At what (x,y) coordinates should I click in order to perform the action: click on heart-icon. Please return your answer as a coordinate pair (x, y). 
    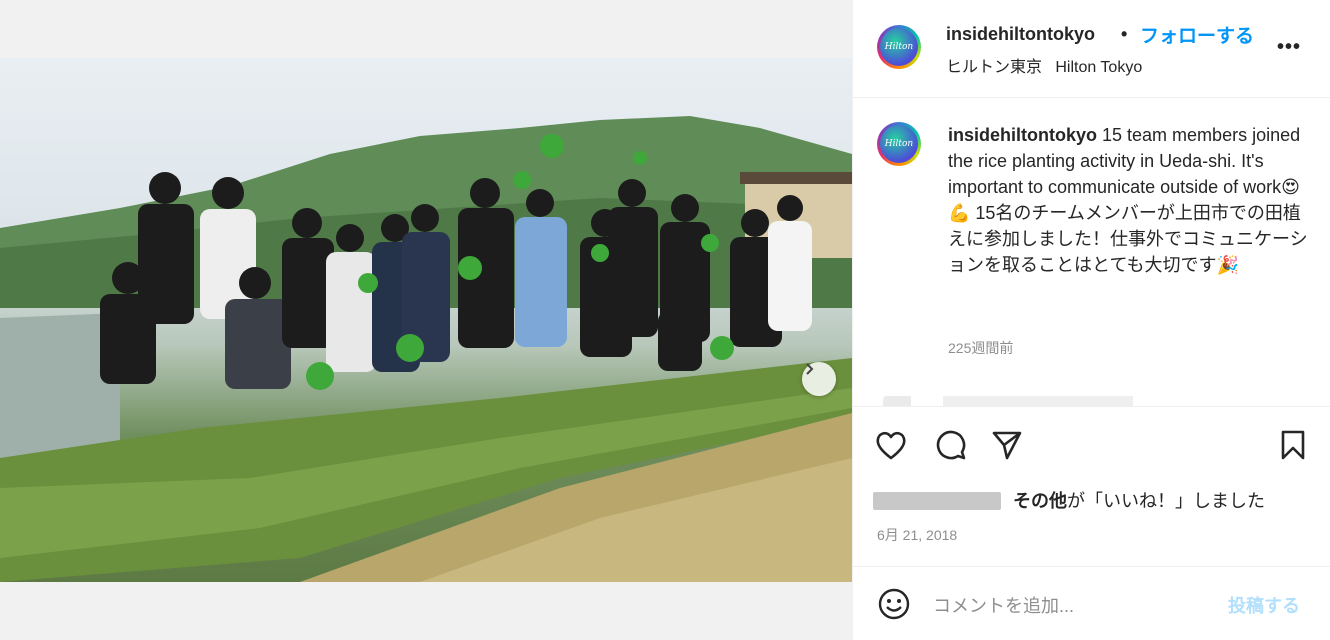
    Looking at the image, I should click on (891, 445).